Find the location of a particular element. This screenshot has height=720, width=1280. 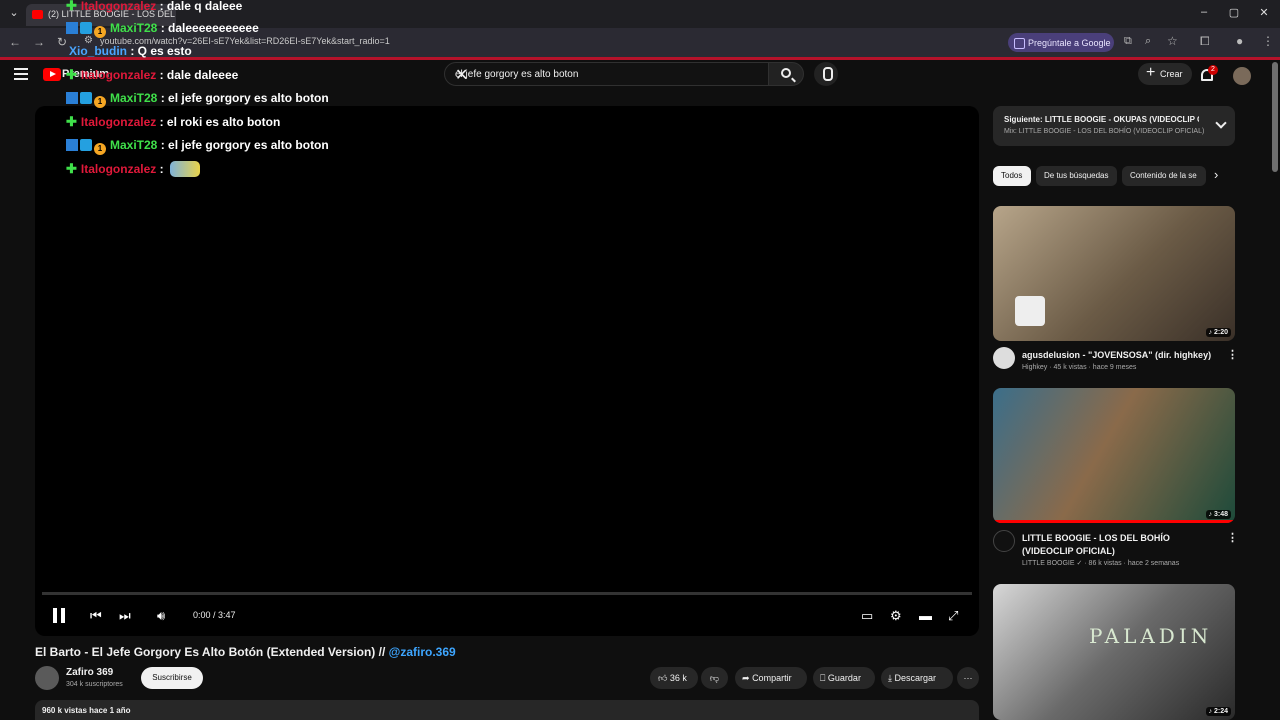

duration-badge: ♪ 2:24 is located at coordinates (1218, 711).